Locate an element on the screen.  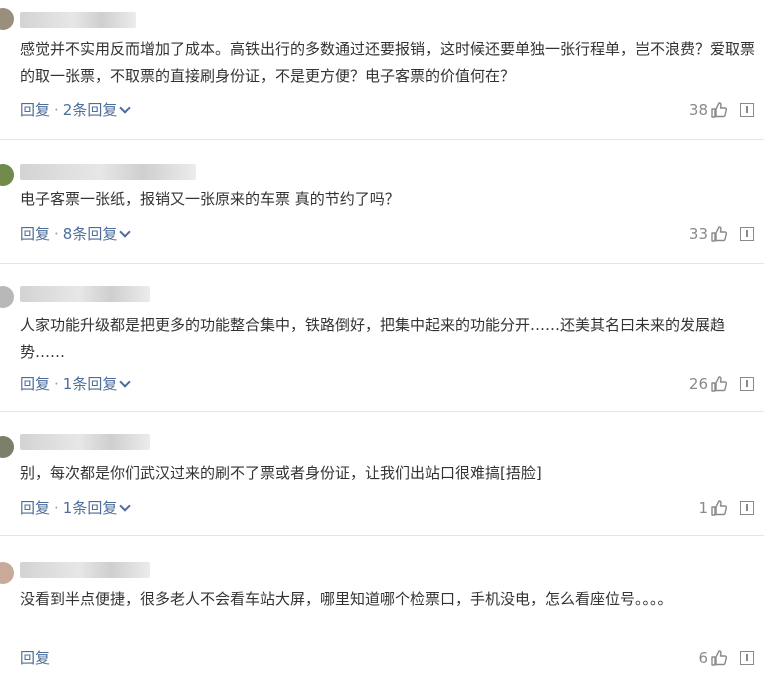
comment-actions: 回复 · 2条回复 is located at coordinates (76, 110).